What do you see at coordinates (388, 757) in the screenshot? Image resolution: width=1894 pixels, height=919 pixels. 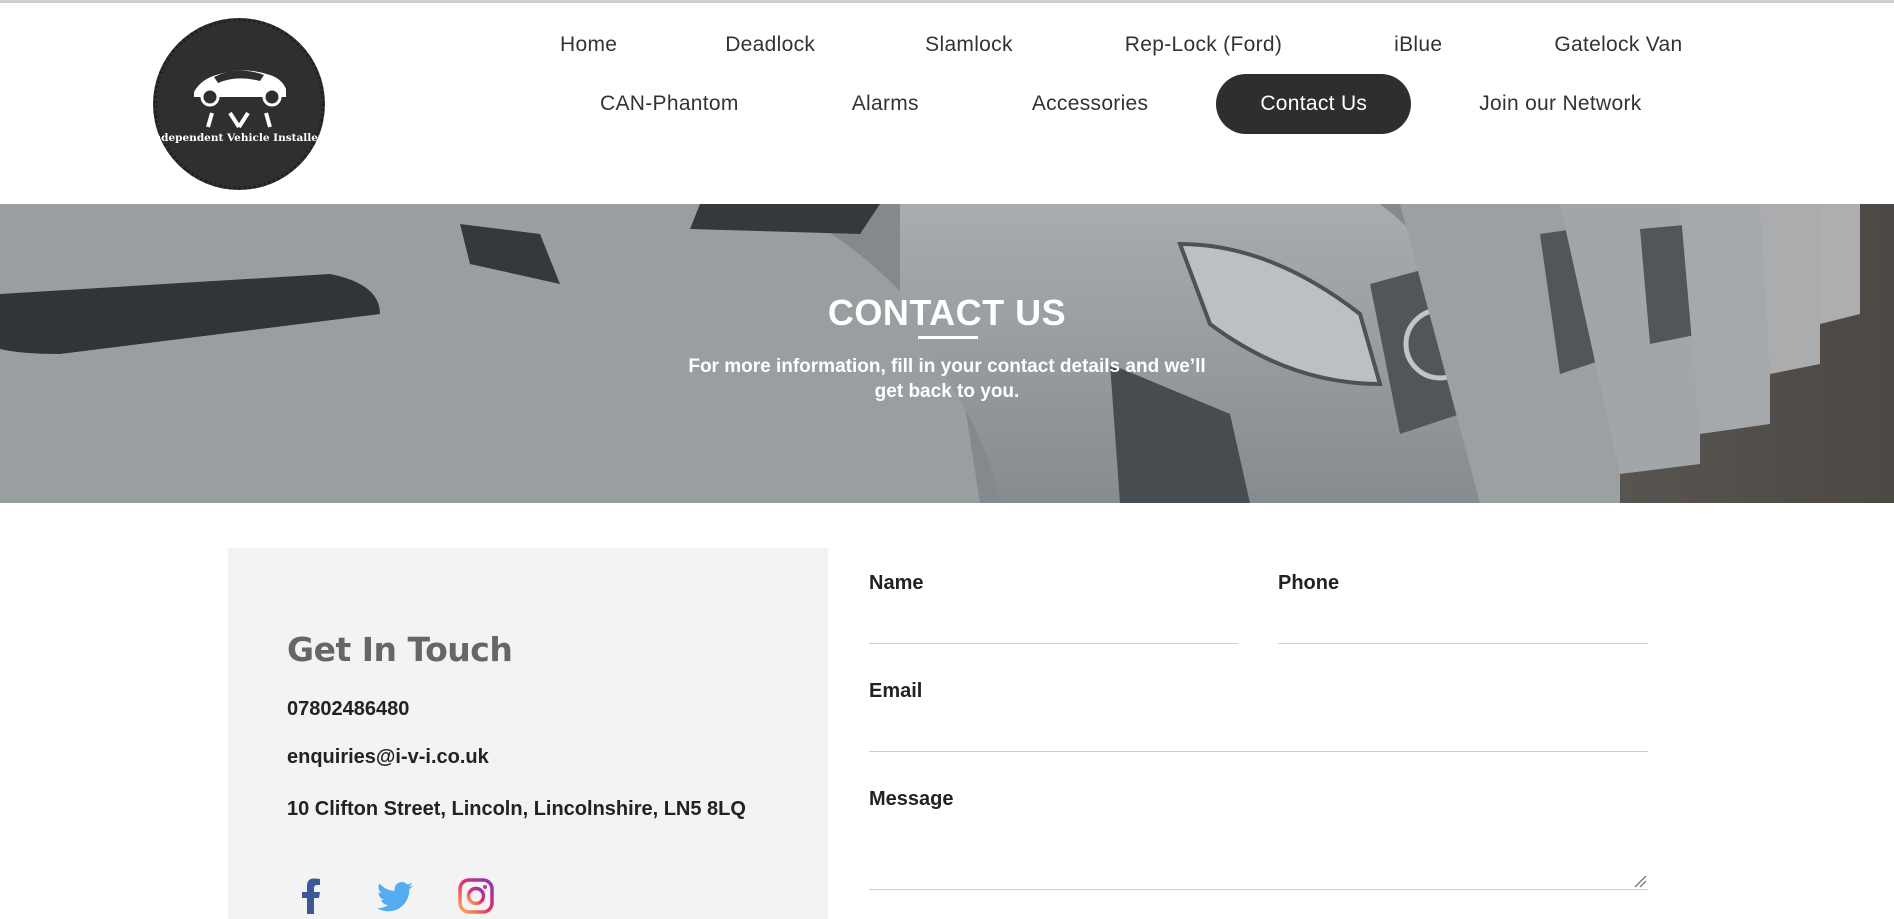 I see `contact-email: enquiries@i-v-i.co.uk` at bounding box center [388, 757].